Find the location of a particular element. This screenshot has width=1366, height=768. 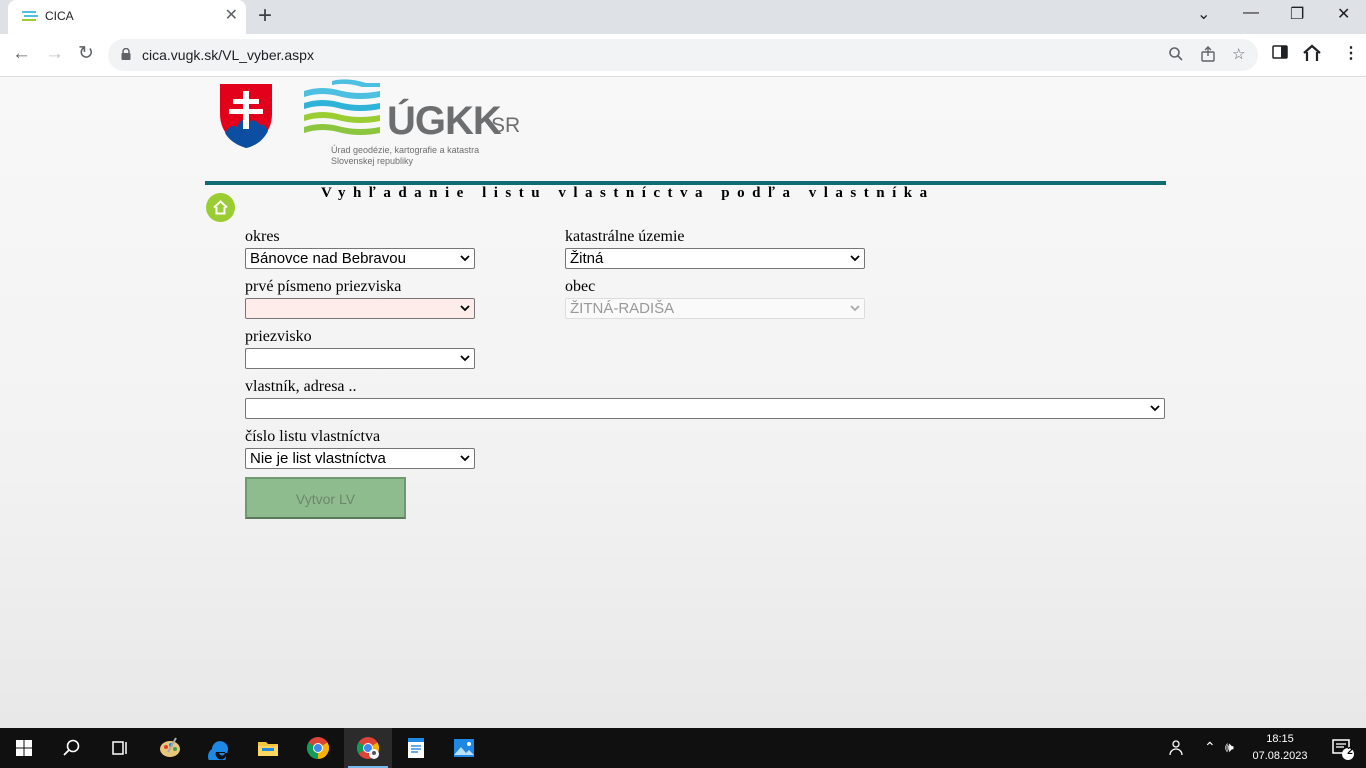

taskbar-search-button is located at coordinates (72, 748).